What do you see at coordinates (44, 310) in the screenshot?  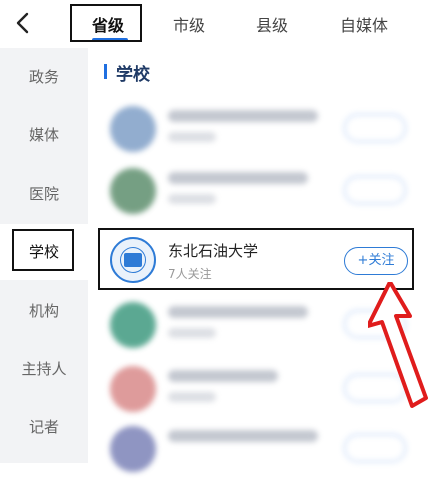 I see `sidebar-item-institution: 机构` at bounding box center [44, 310].